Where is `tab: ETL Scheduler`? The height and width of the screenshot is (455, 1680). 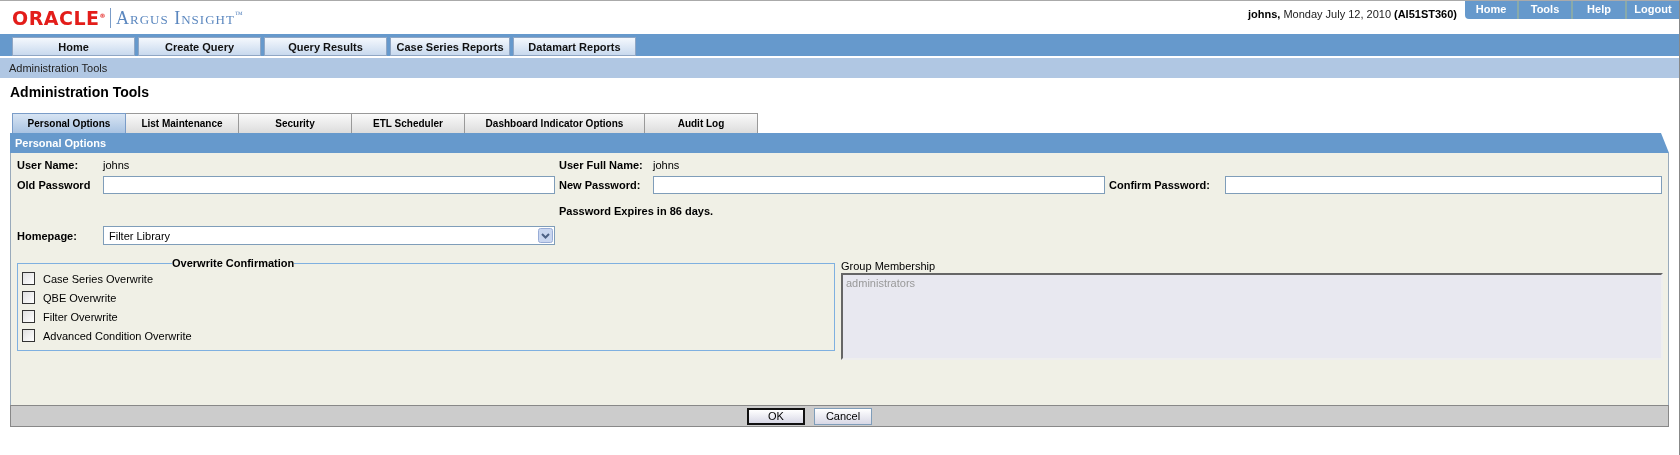
tab: ETL Scheduler is located at coordinates (408, 123).